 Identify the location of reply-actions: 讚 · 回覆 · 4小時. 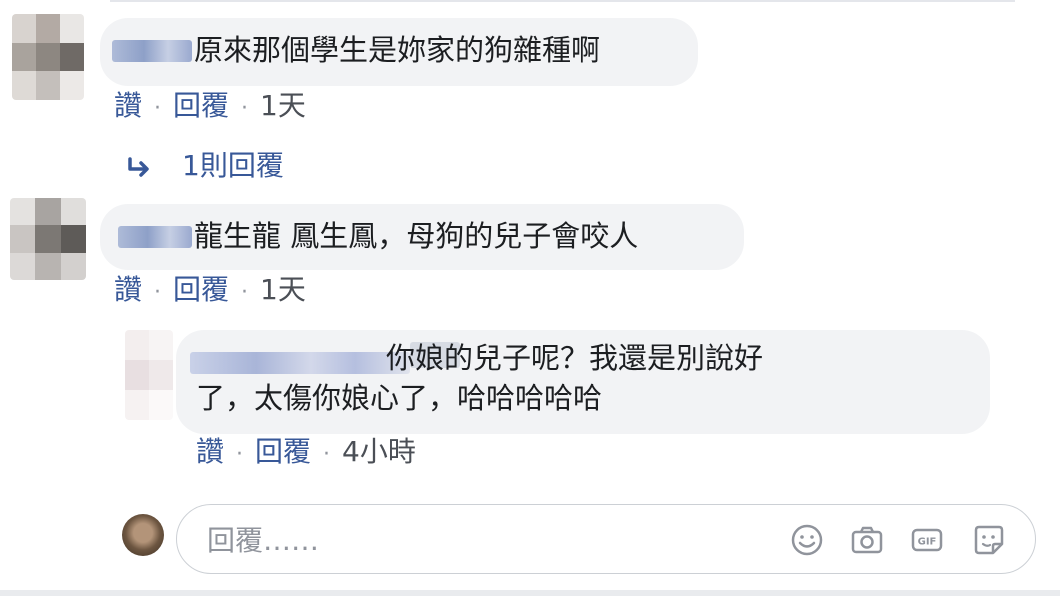
(306, 453).